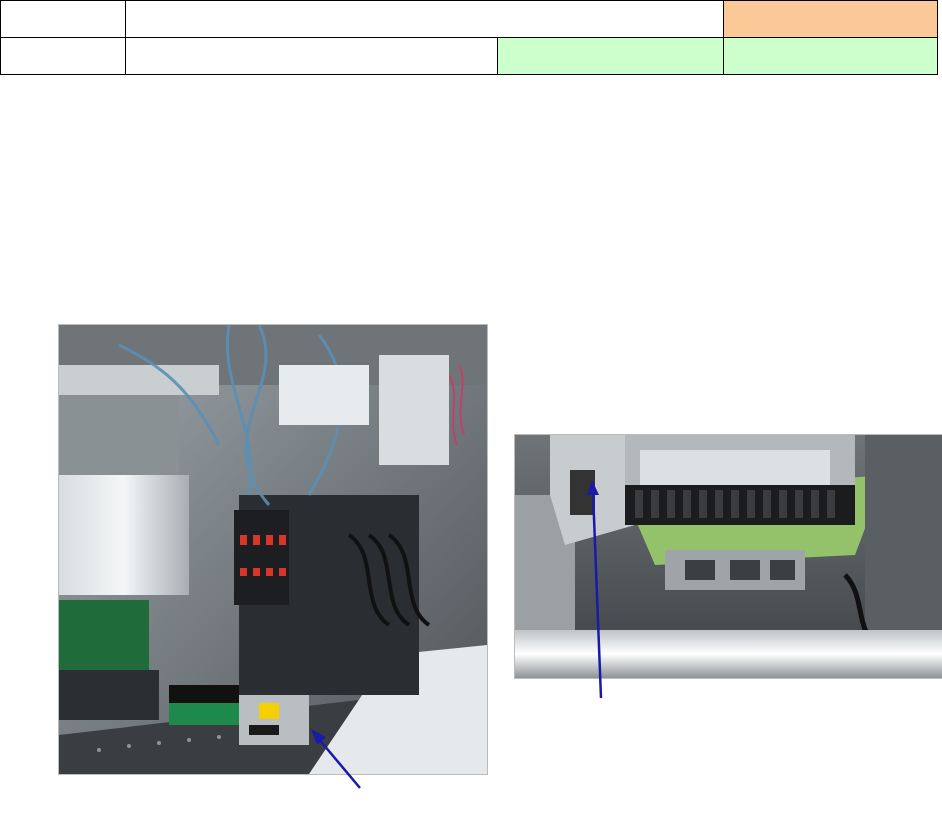 This screenshot has height=817, width=942. Describe the element at coordinates (595, 589) in the screenshot. I see `pointer-arrow-right` at that location.